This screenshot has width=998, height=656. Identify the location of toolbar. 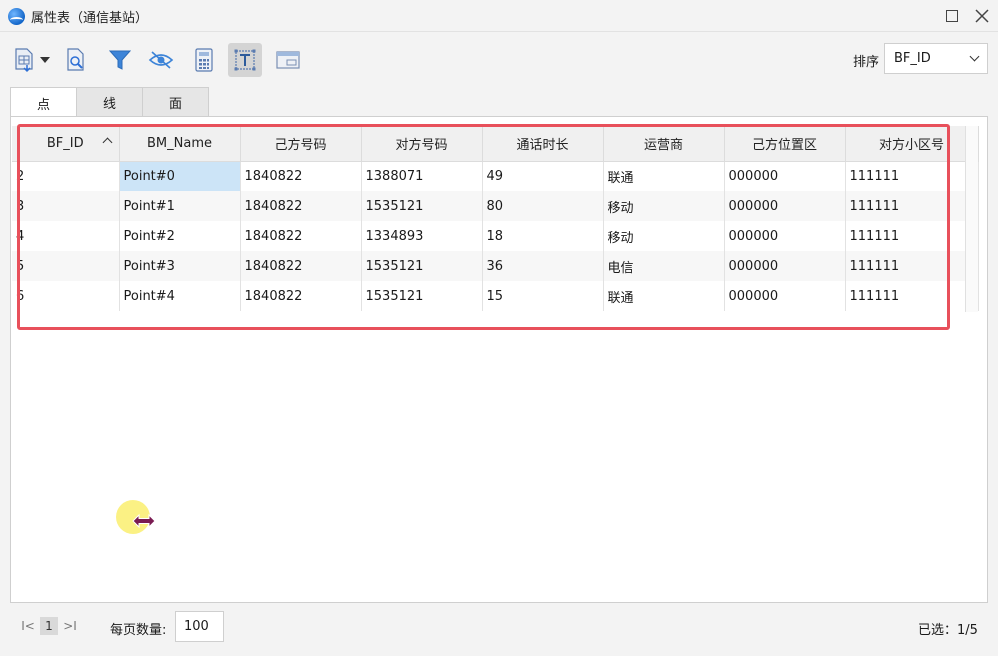
(499, 59).